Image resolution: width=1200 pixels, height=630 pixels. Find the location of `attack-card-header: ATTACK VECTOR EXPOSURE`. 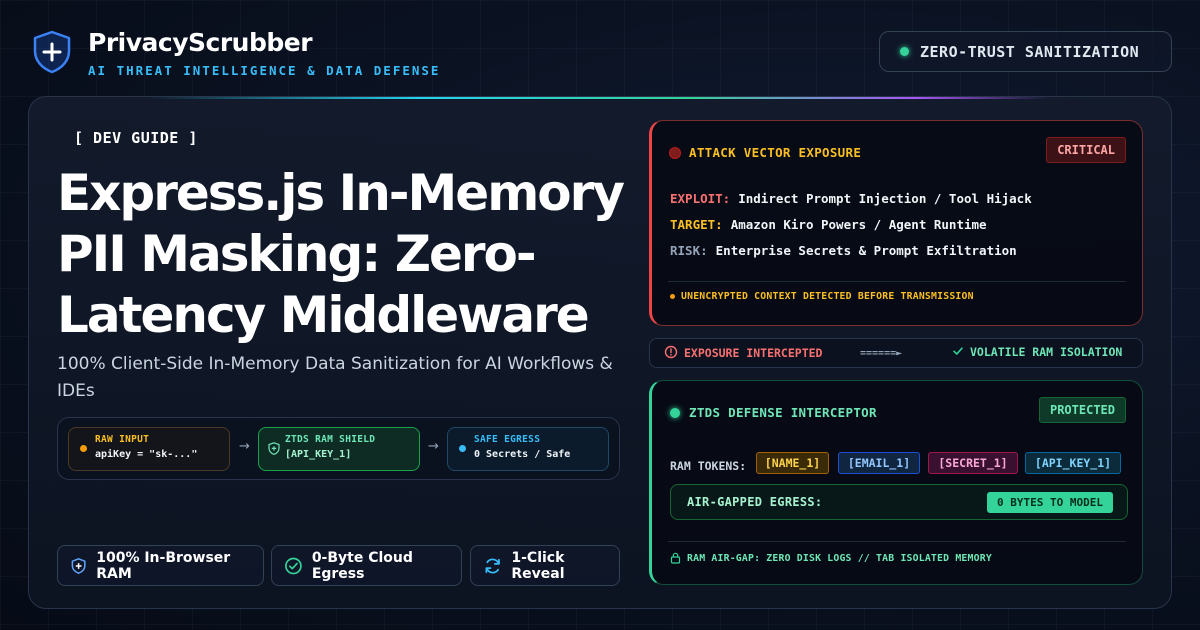

attack-card-header: ATTACK VECTOR EXPOSURE is located at coordinates (765, 152).